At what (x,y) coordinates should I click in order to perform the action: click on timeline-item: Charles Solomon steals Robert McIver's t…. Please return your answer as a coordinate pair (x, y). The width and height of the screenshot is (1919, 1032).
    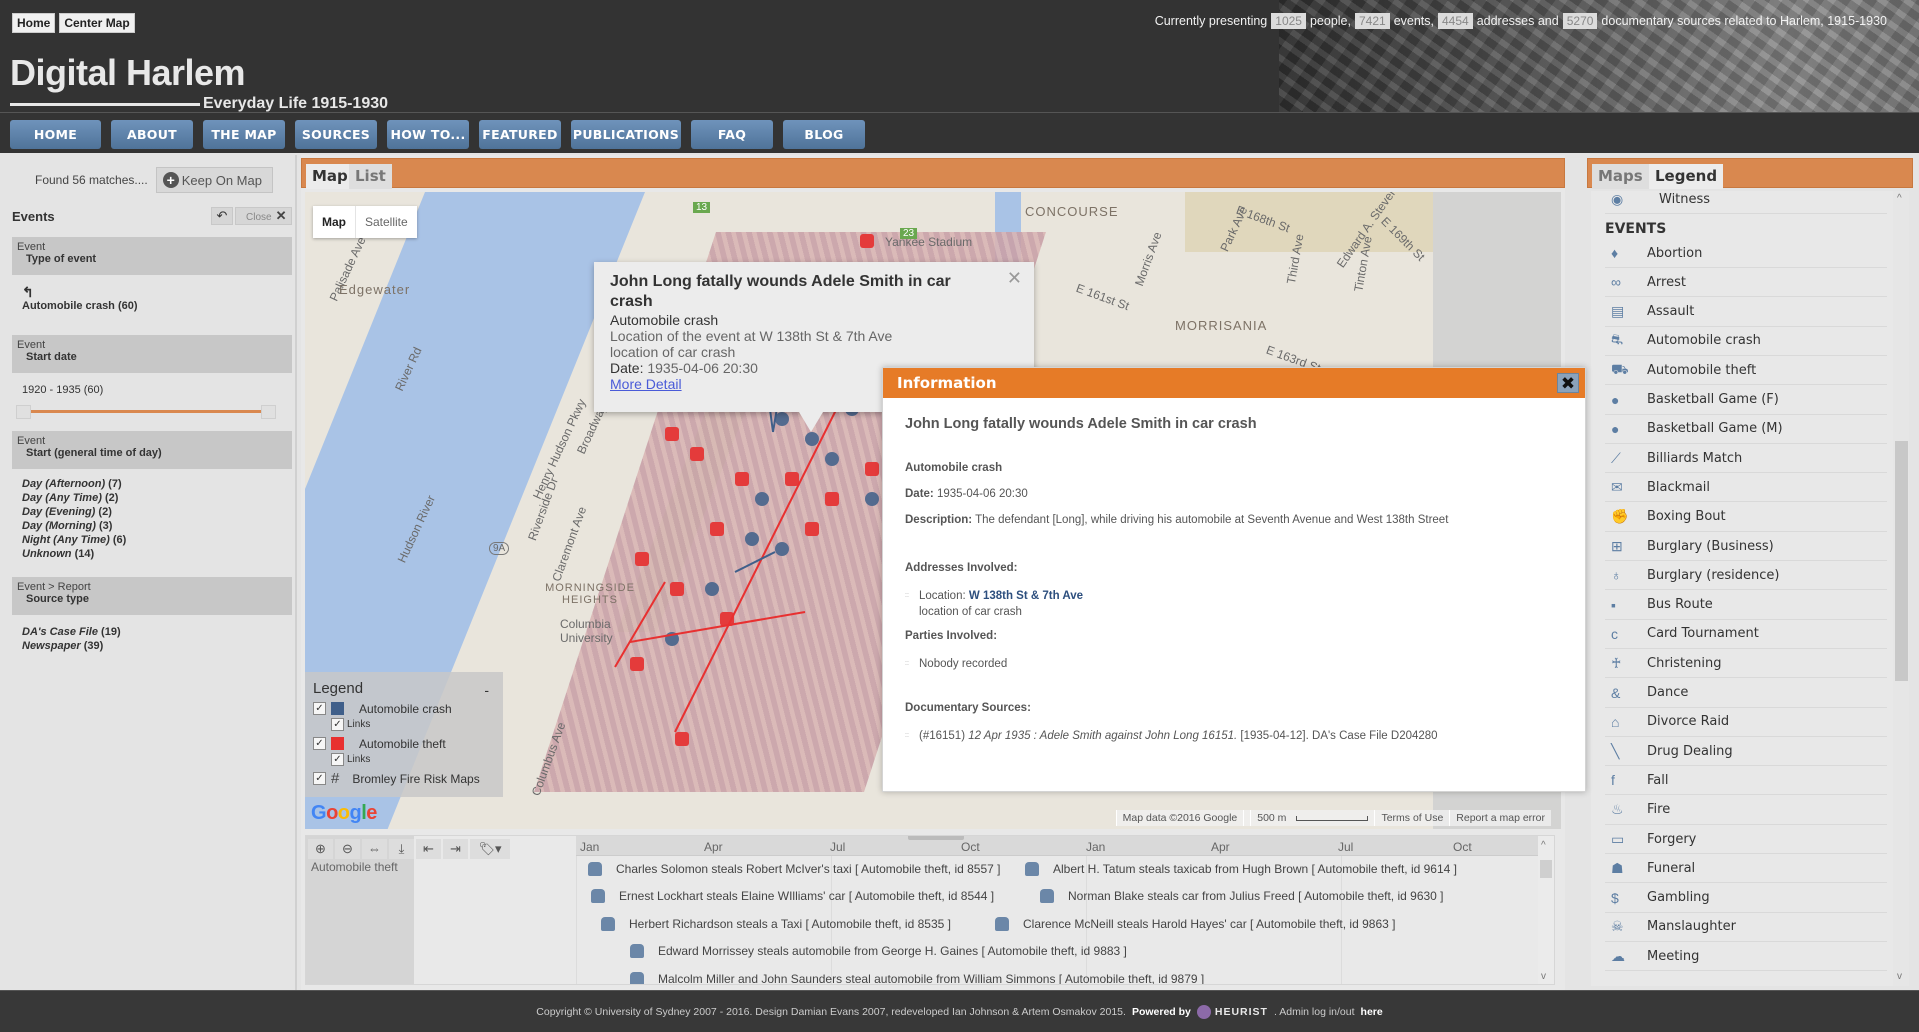
    Looking at the image, I should click on (794, 869).